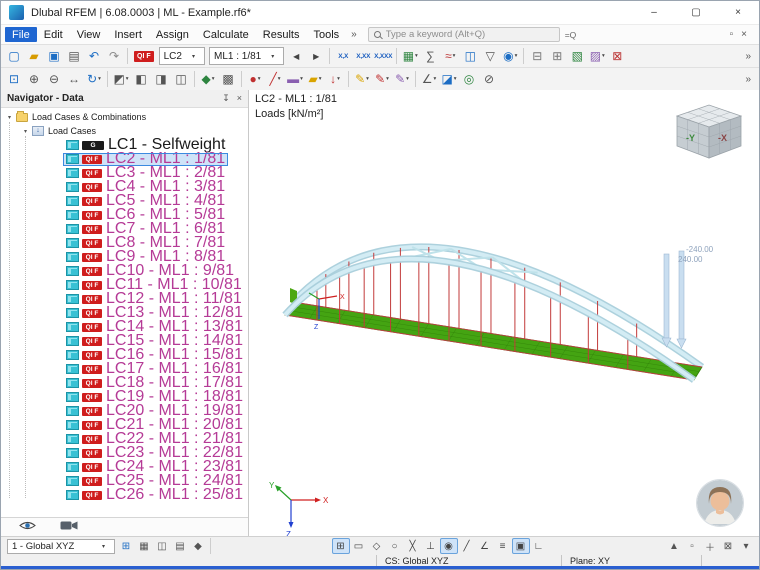 The height and width of the screenshot is (570, 760). What do you see at coordinates (128, 34) in the screenshot?
I see `menu-insert: Insert` at bounding box center [128, 34].